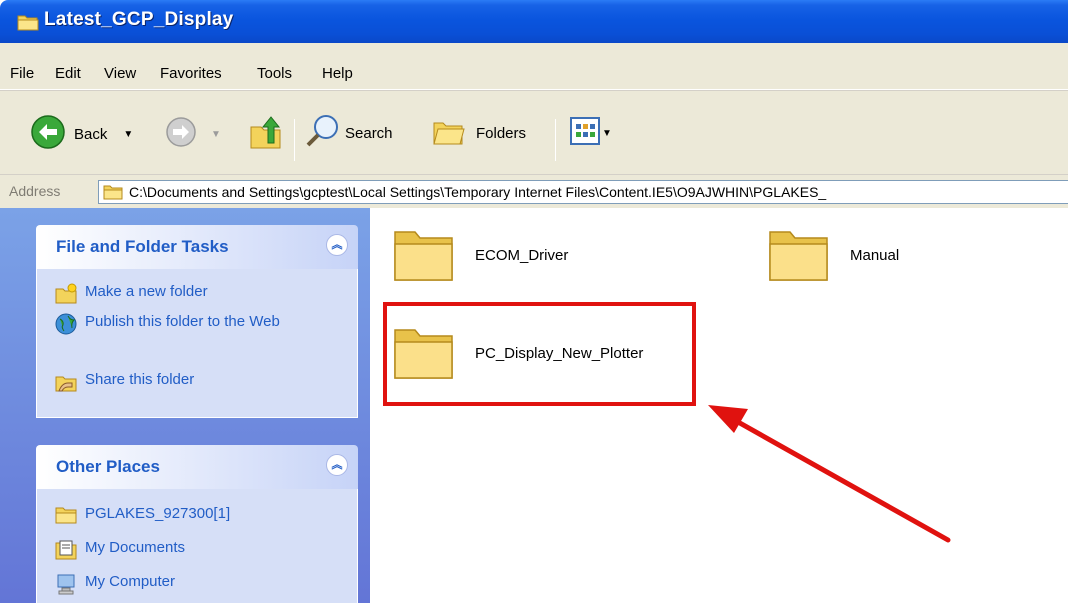 The height and width of the screenshot is (603, 1068). What do you see at coordinates (142, 246) in the screenshot?
I see `panel-title: File and Folder Tasks` at bounding box center [142, 246].